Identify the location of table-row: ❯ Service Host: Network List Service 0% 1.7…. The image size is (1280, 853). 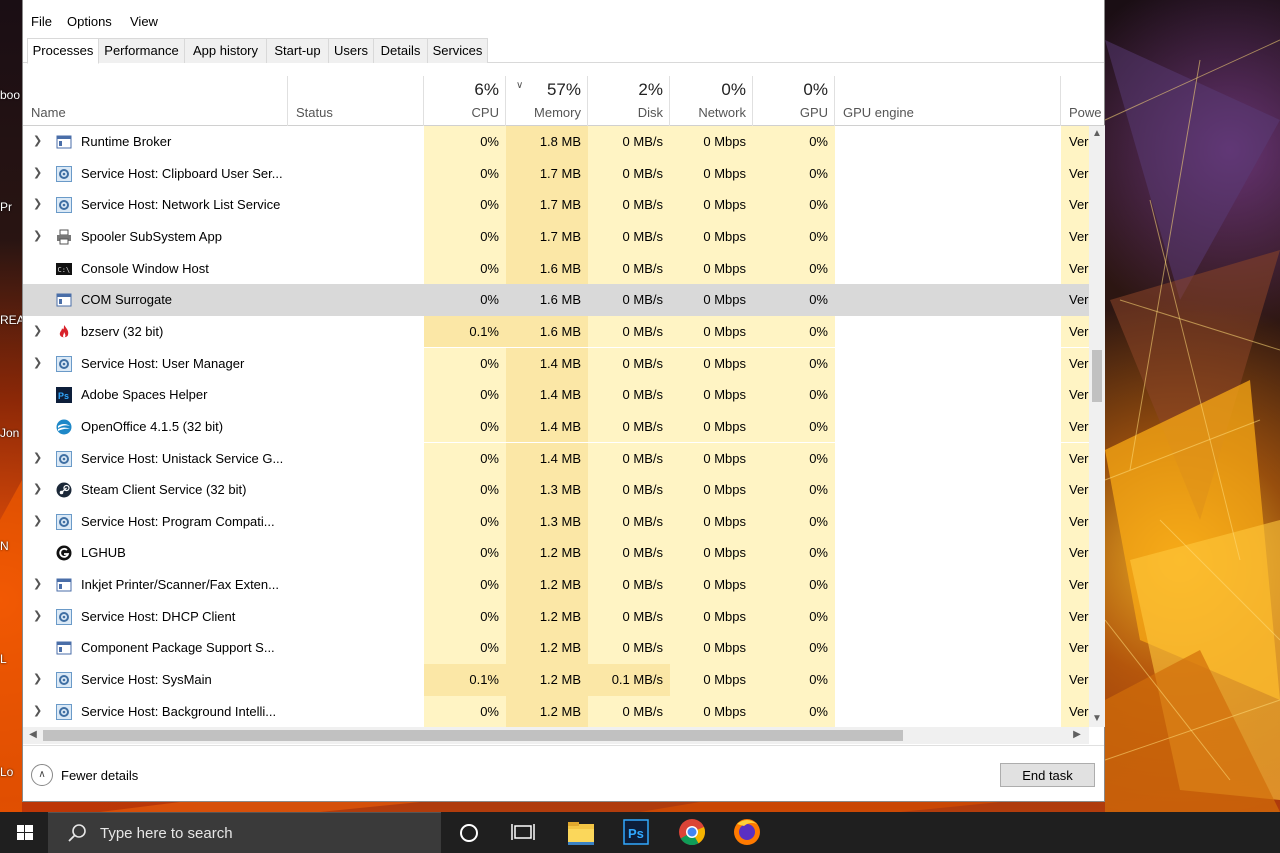
(556, 205).